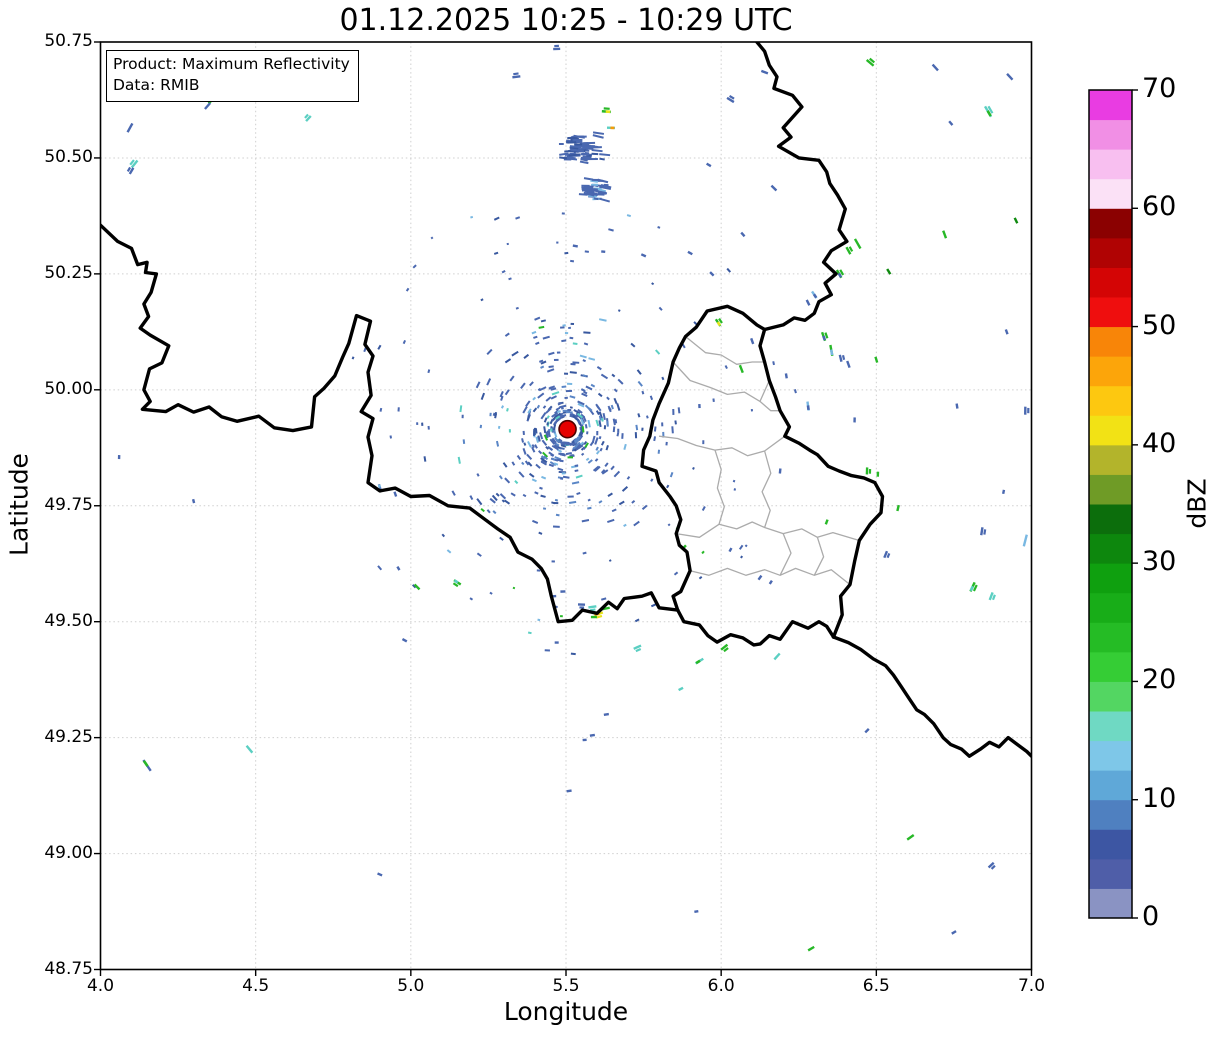 This screenshot has width=1219, height=1040. What do you see at coordinates (721, 986) in the screenshot?
I see `x-tick-label: 6.0` at bounding box center [721, 986].